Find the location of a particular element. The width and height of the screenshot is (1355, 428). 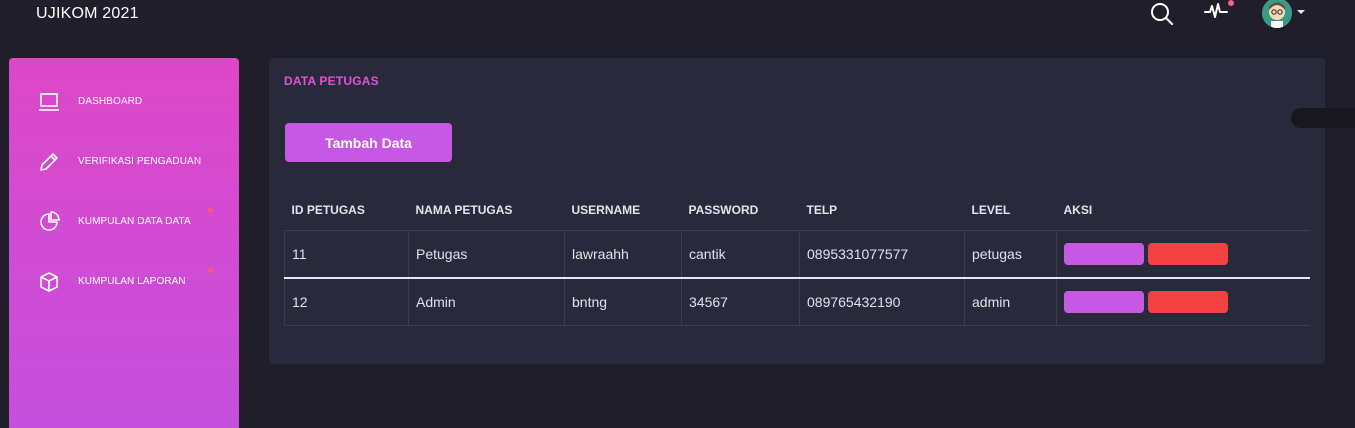

table-row: 12 Admin bntng 34567 089765432190 admin is located at coordinates (797, 302).